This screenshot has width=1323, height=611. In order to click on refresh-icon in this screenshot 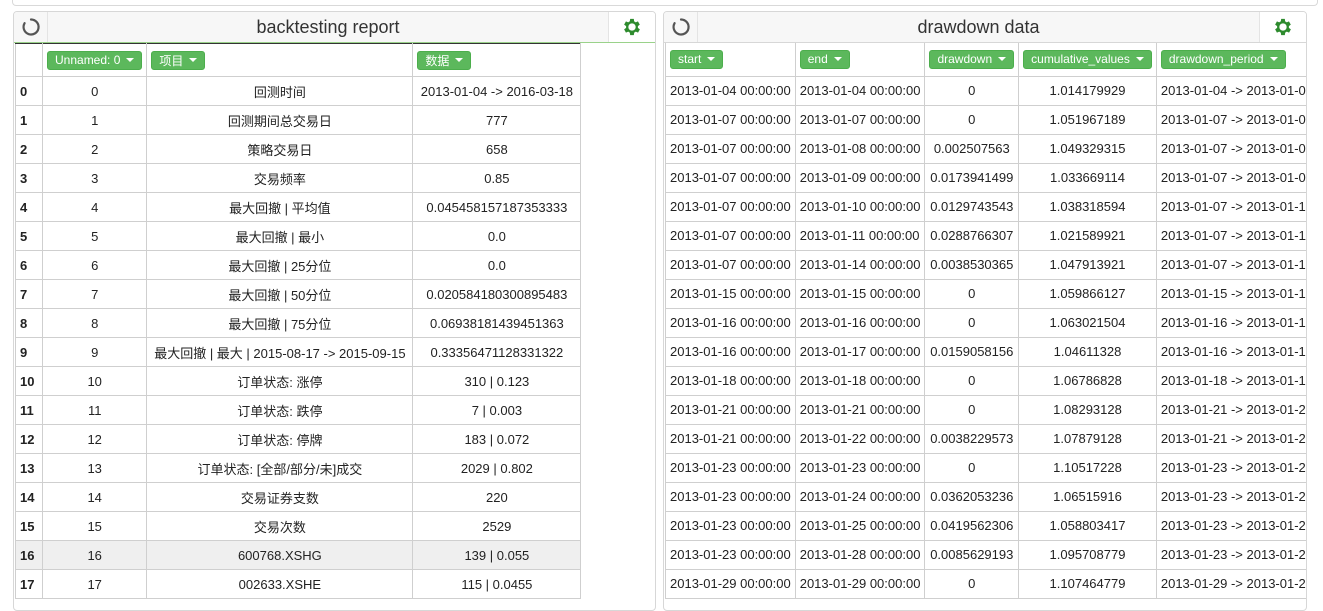, I will do `click(680, 27)`.